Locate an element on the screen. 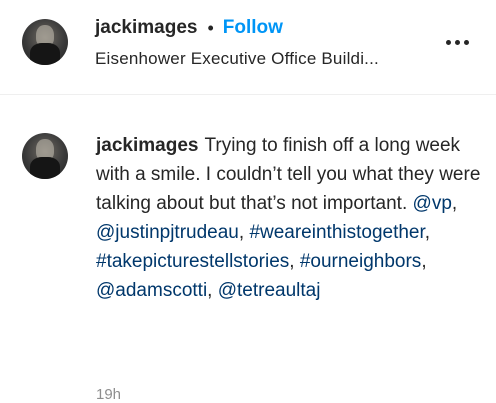  mention-link: @tetreaultaj is located at coordinates (269, 290).